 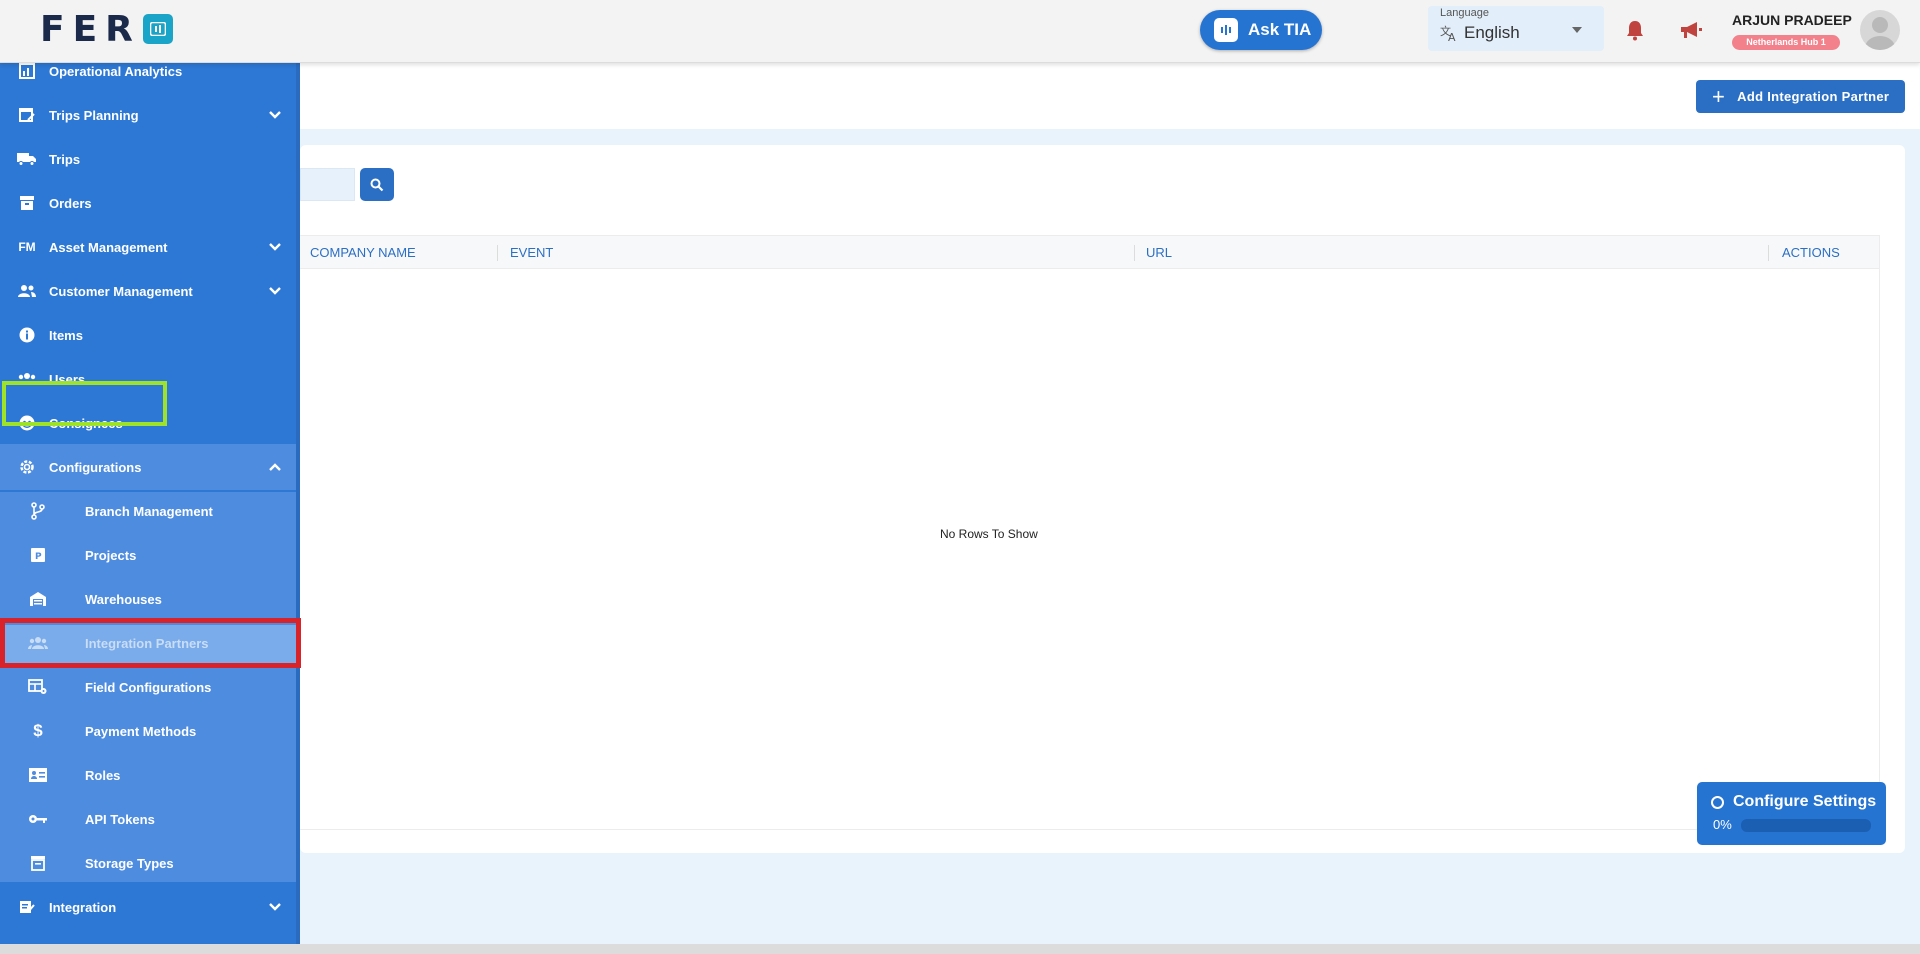 What do you see at coordinates (1154, 252) in the screenshot?
I see `column-header-url: URL` at bounding box center [1154, 252].